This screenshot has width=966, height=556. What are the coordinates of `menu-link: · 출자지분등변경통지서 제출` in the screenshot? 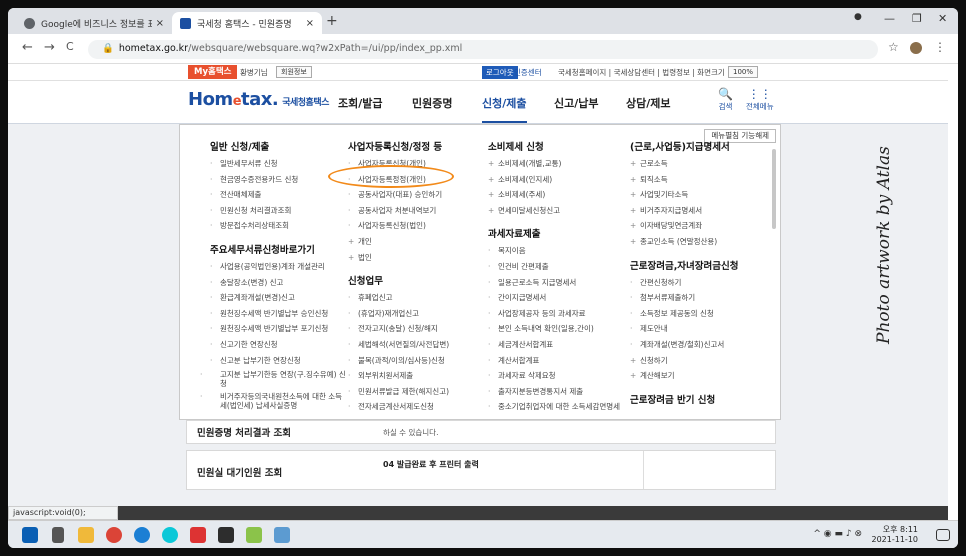 It's located at (554, 394).